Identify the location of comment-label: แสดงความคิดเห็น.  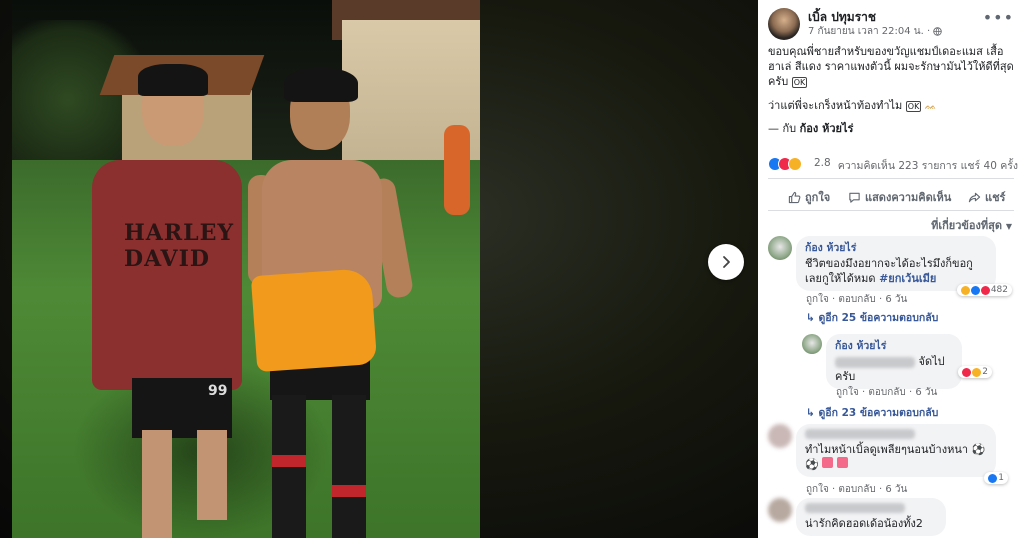
(908, 197).